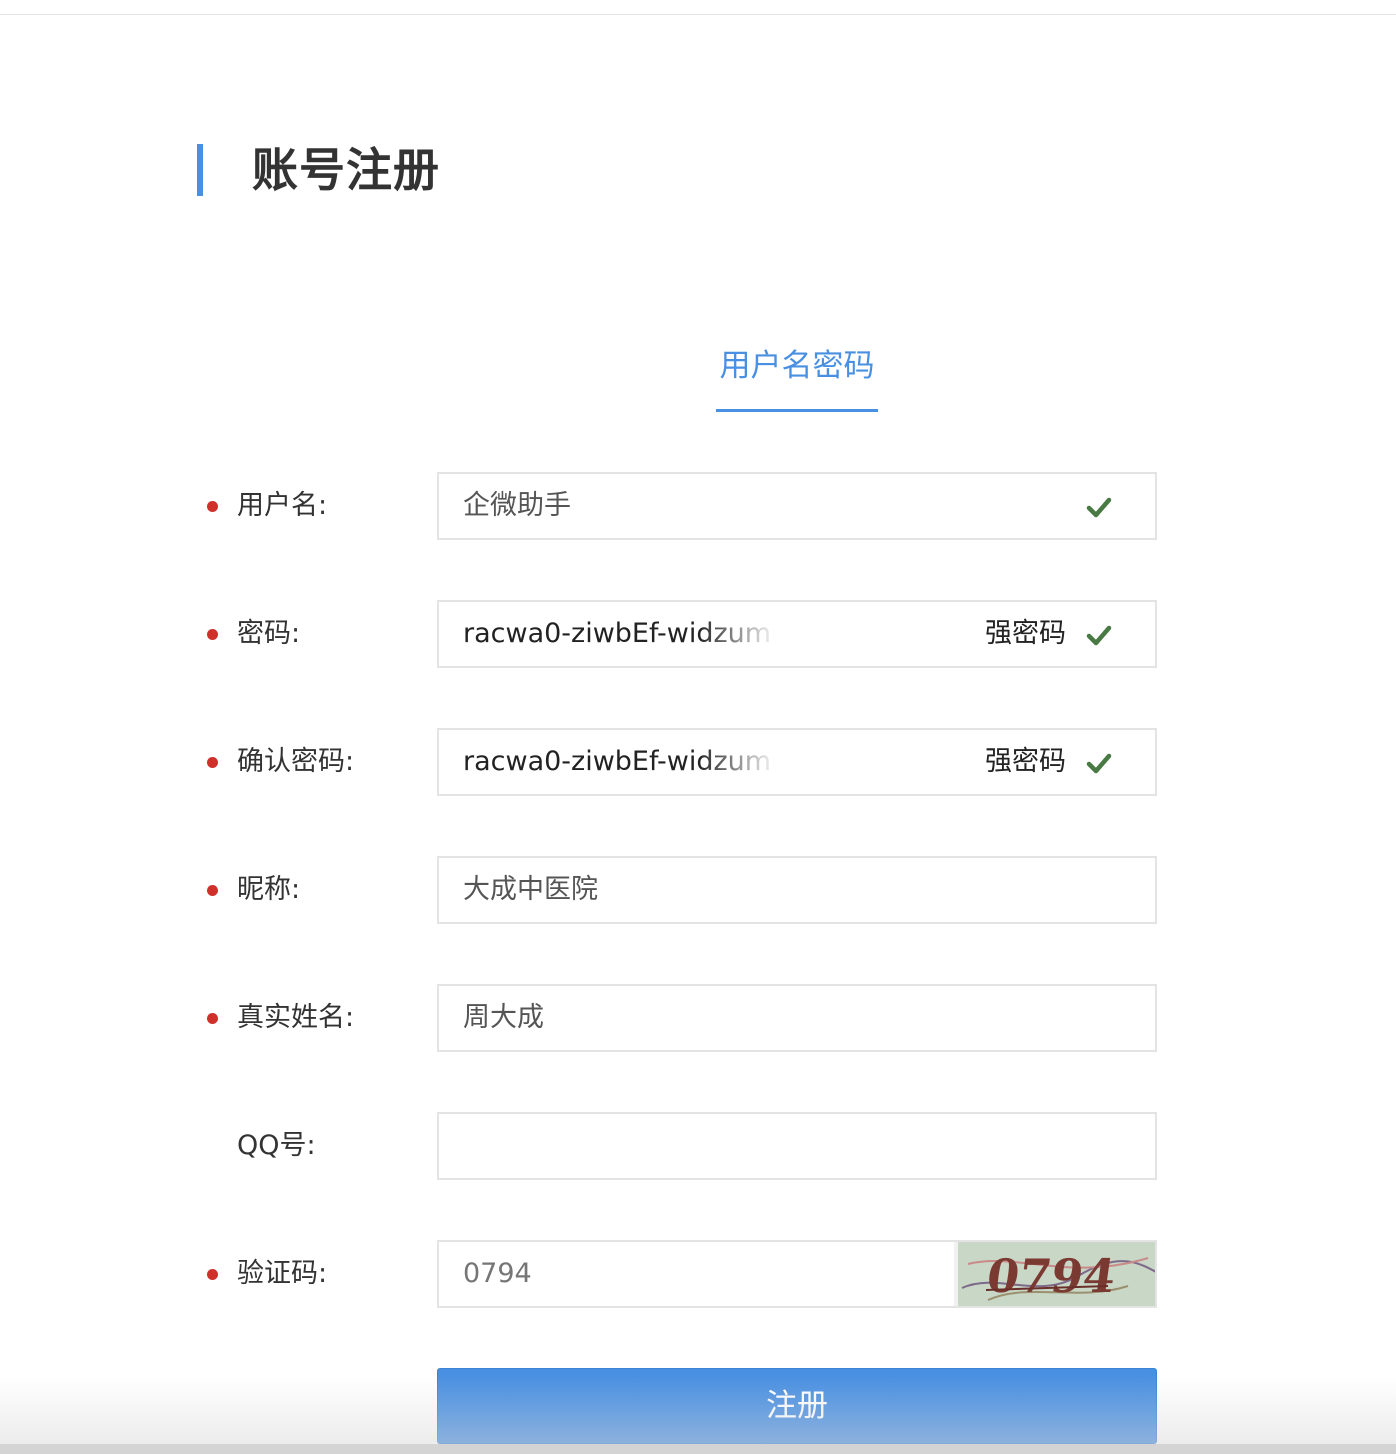 This screenshot has height=1454, width=1396. I want to click on password-field-box: 强密码, so click(797, 634).